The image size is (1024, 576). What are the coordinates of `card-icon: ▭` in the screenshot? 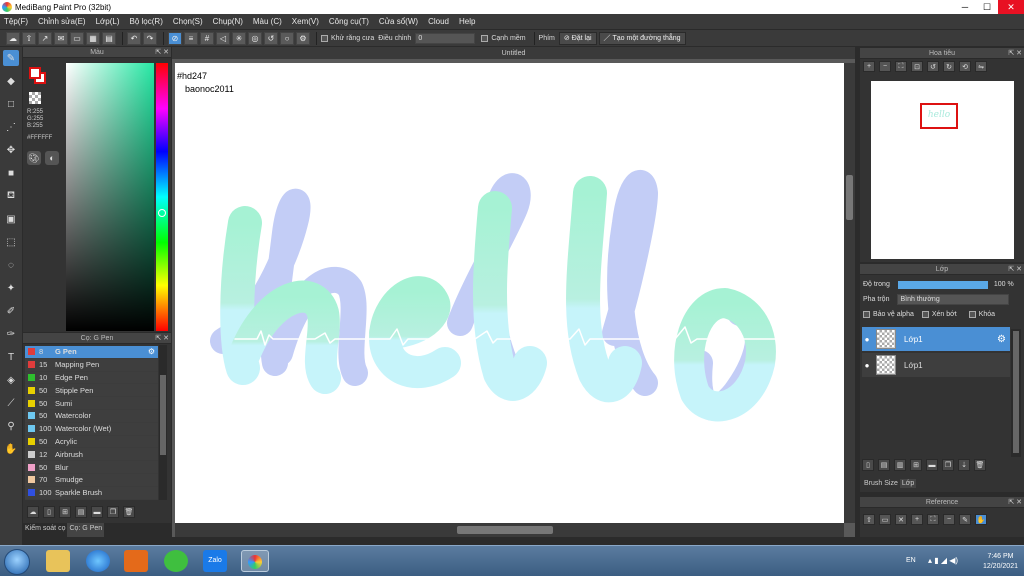 It's located at (77, 38).